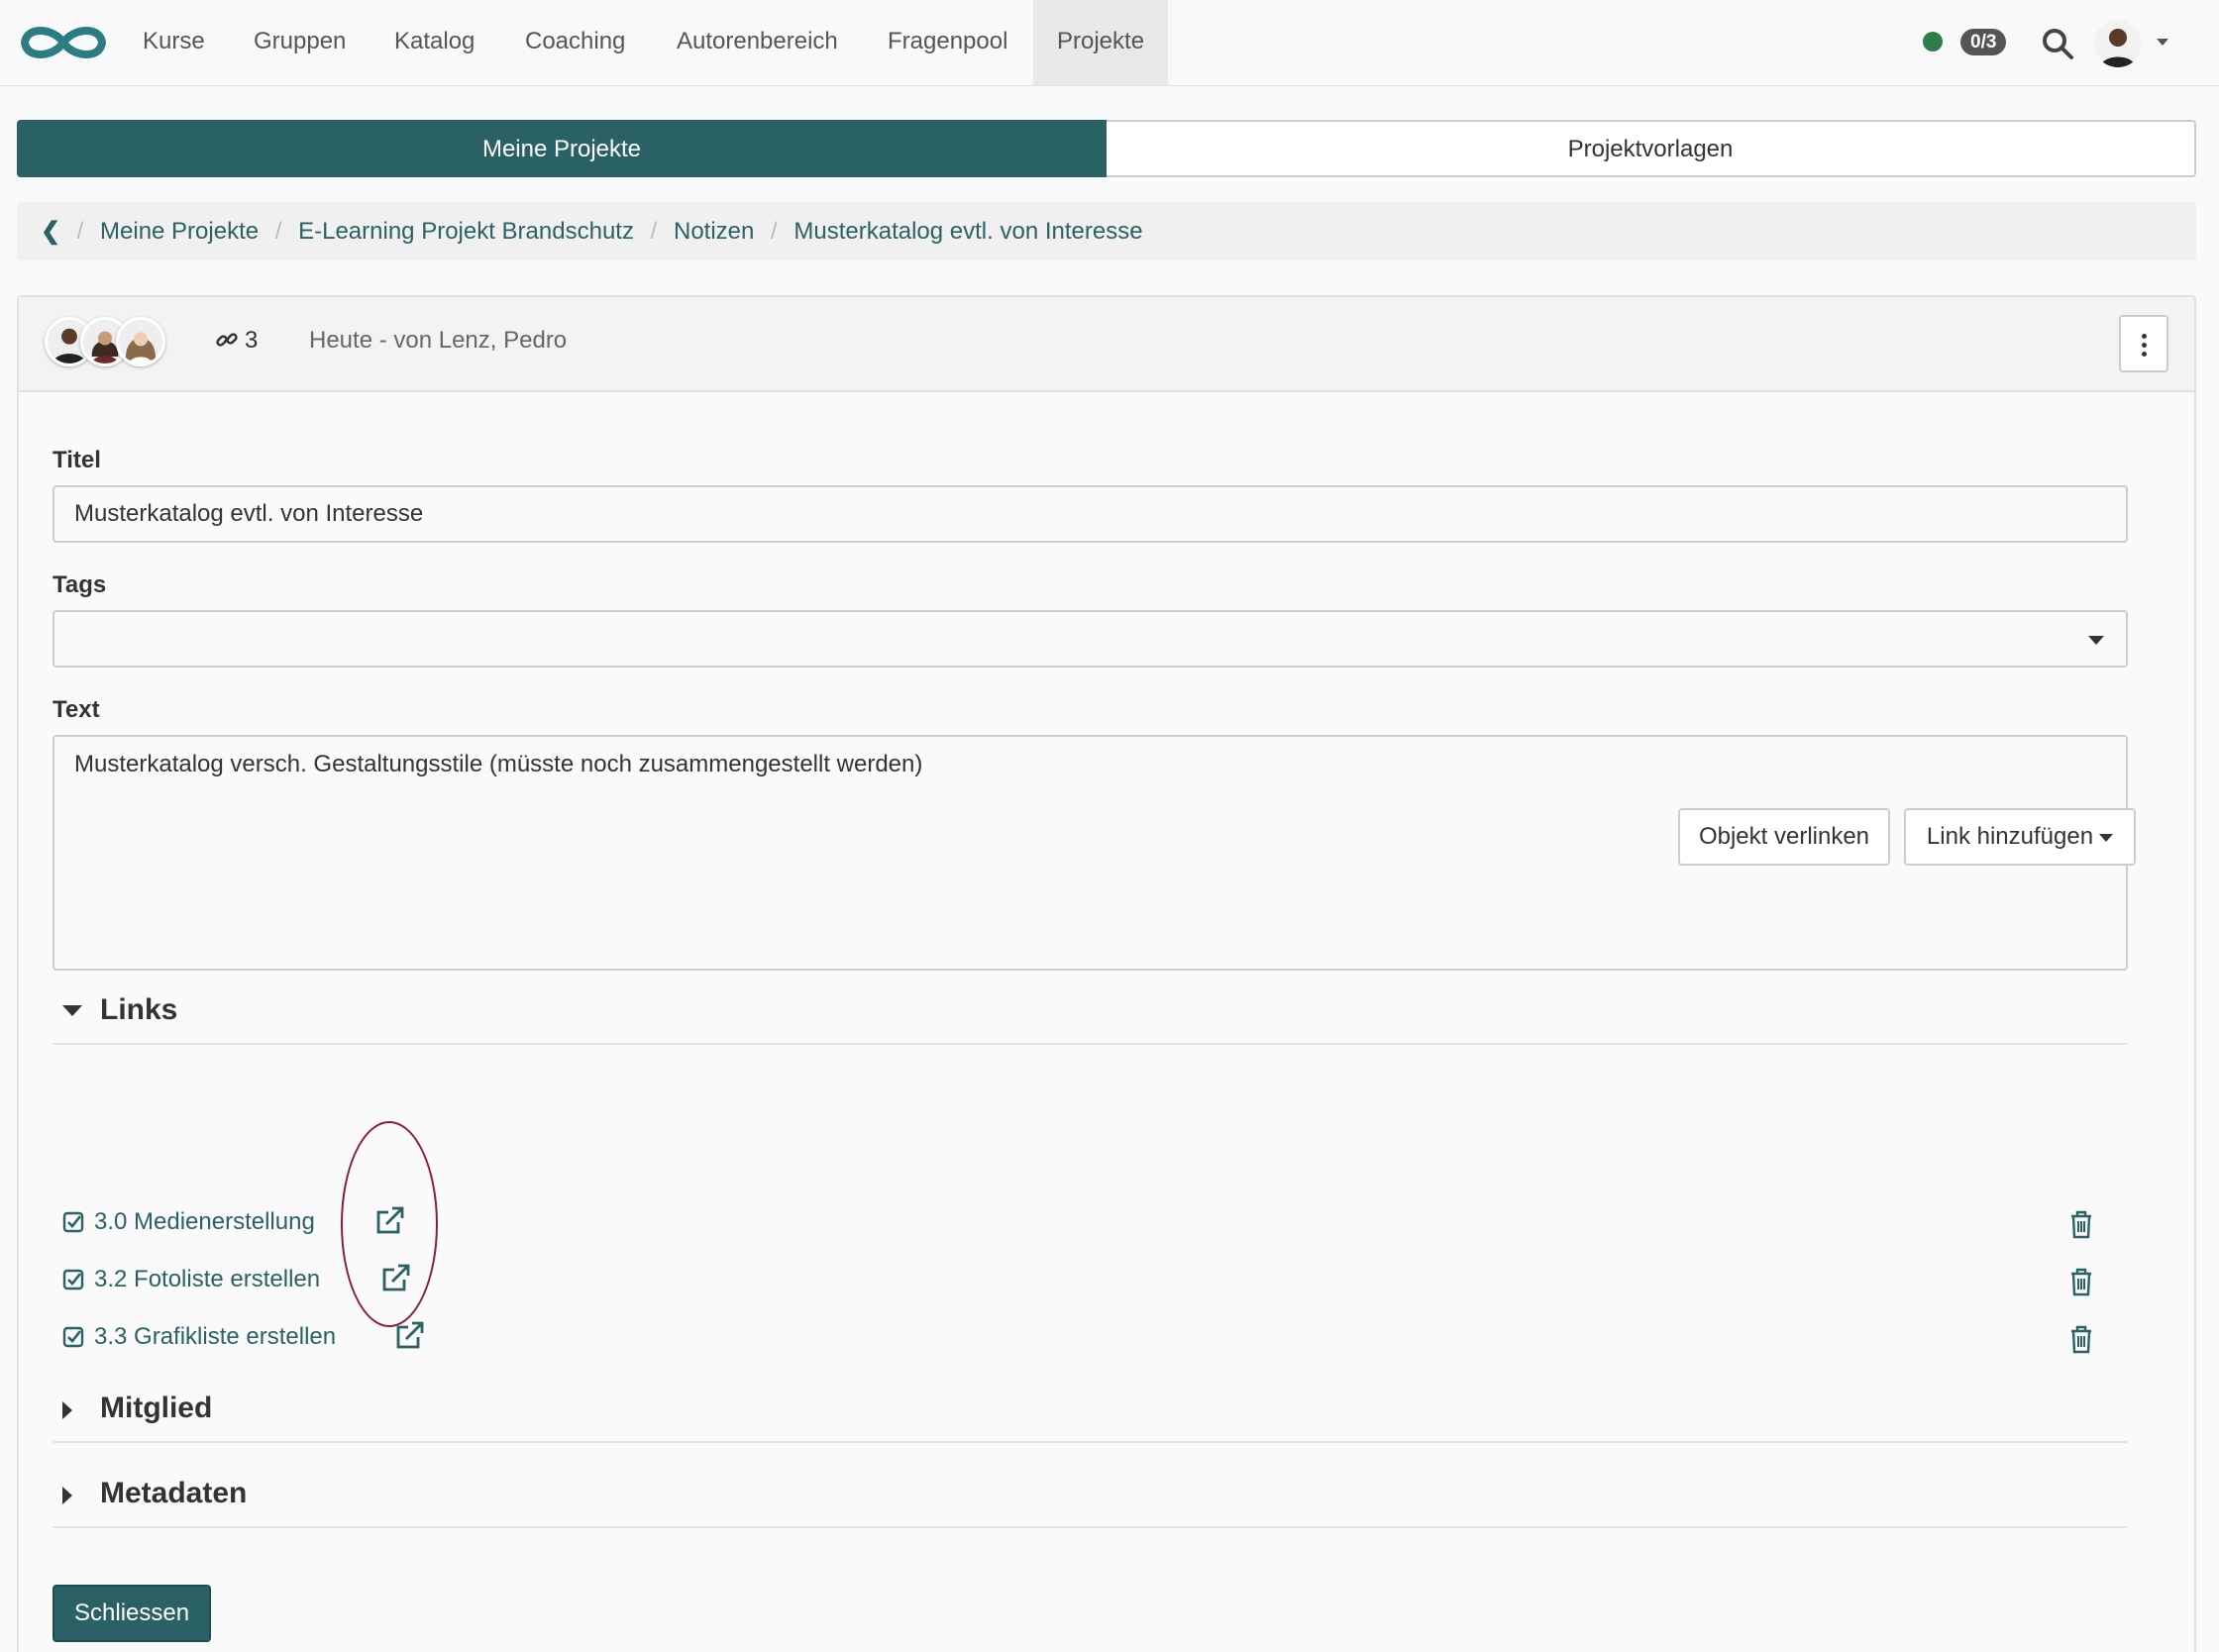 The height and width of the screenshot is (1652, 2219). What do you see at coordinates (438, 340) in the screenshot?
I see `note-meta: Heute - von Lenz, Pedro` at bounding box center [438, 340].